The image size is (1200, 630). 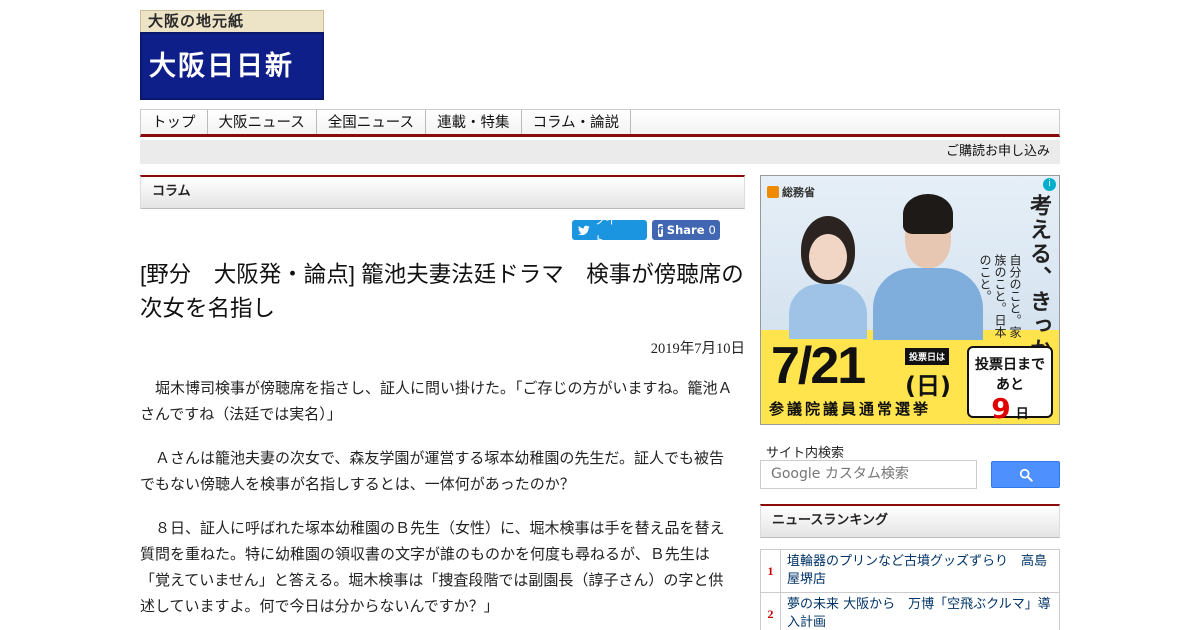 I want to click on ad-countdown-number: 9, so click(x=1001, y=408).